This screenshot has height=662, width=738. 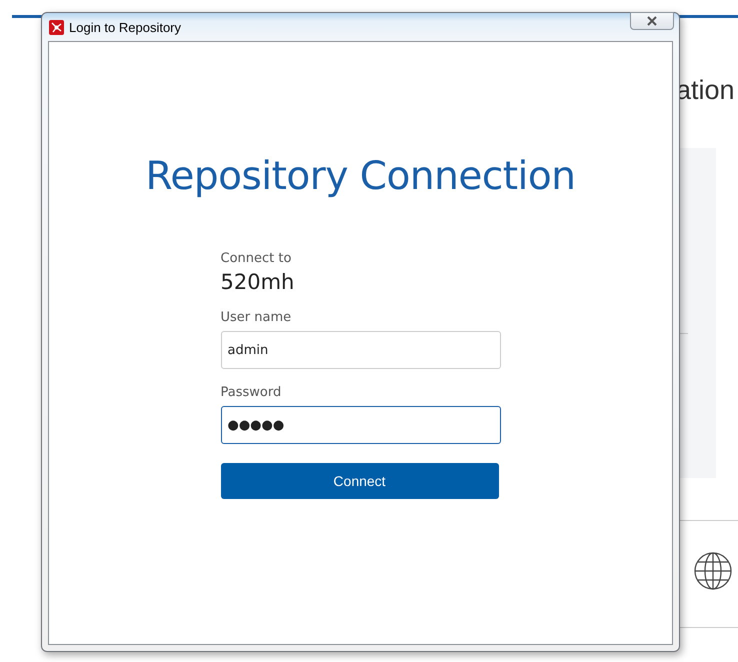 I want to click on window-title: Login to Repository, so click(x=125, y=27).